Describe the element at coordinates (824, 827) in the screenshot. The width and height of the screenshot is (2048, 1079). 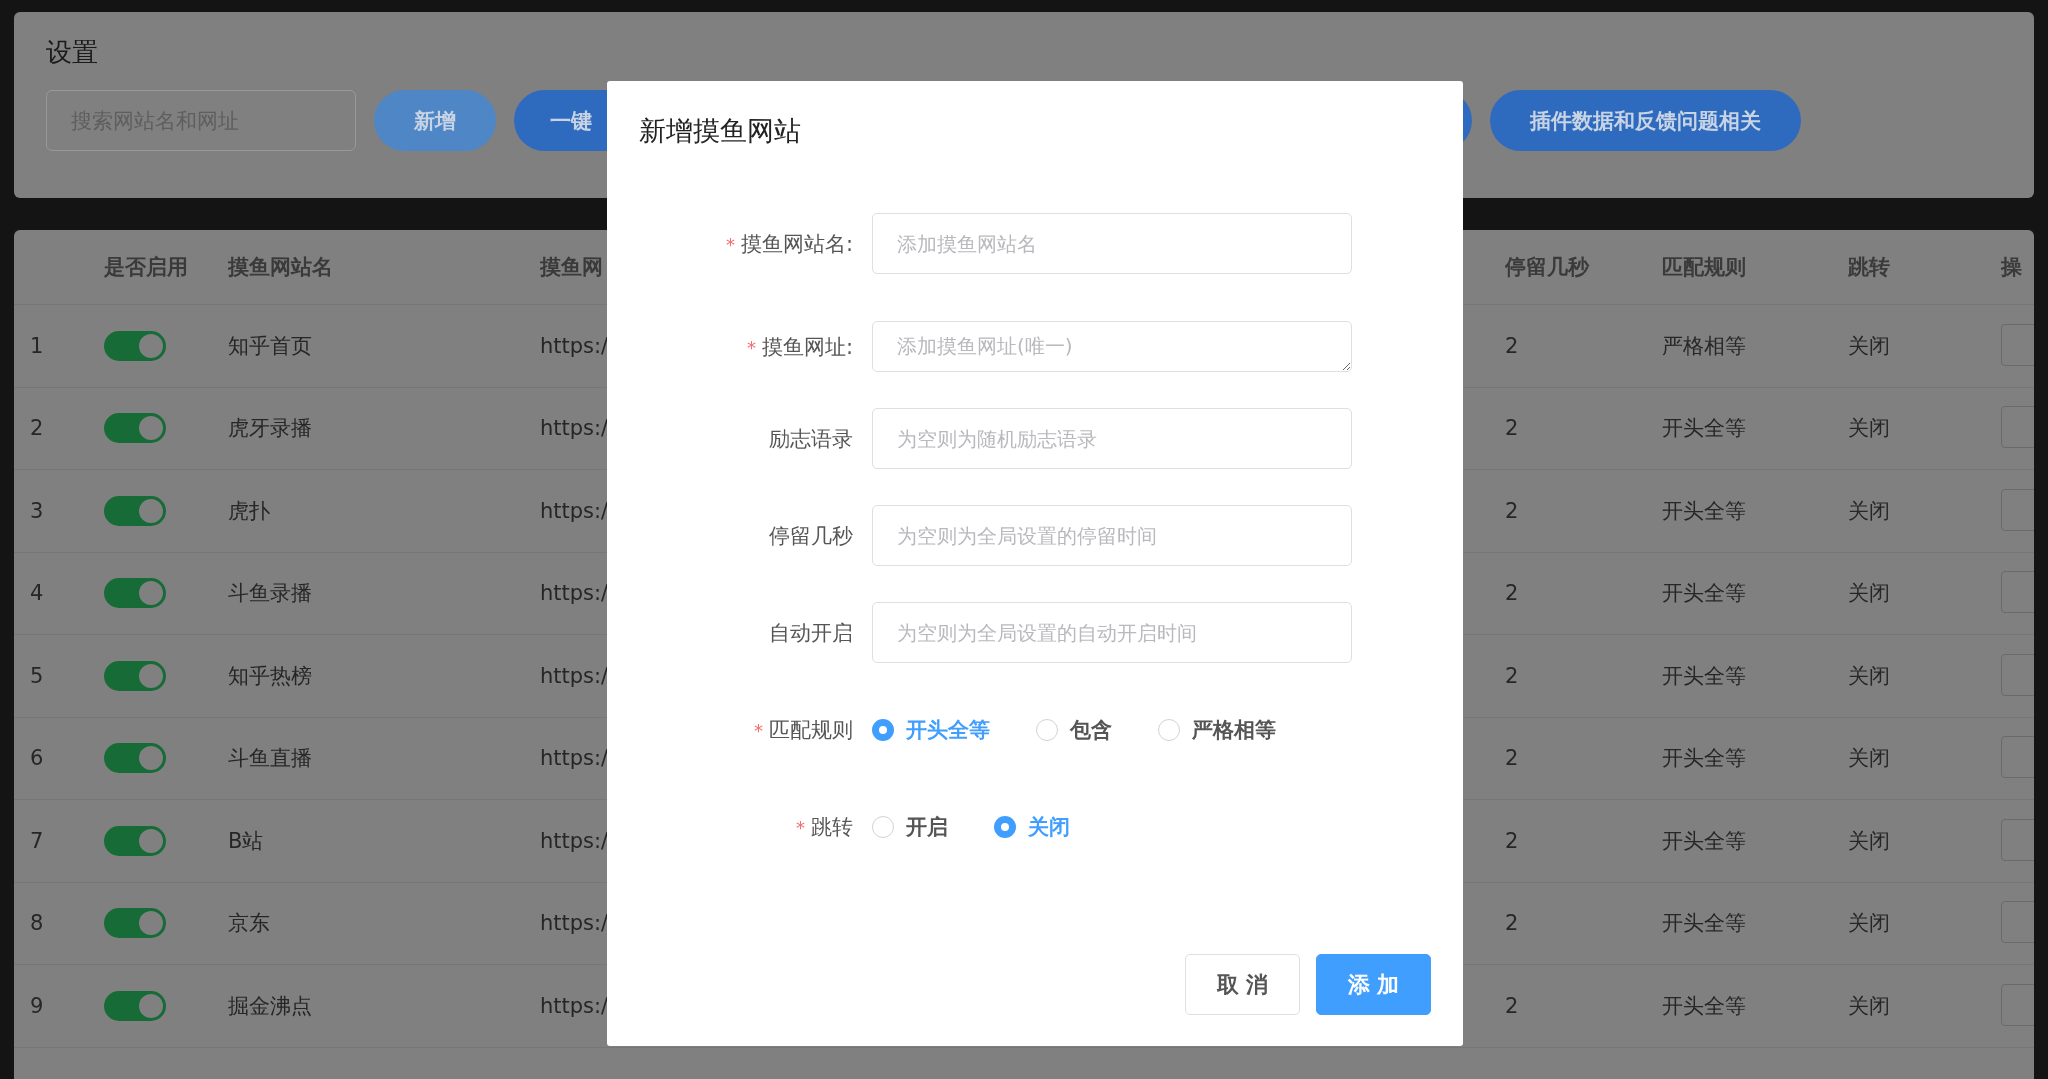
I see `field-label: * 跳转` at that location.